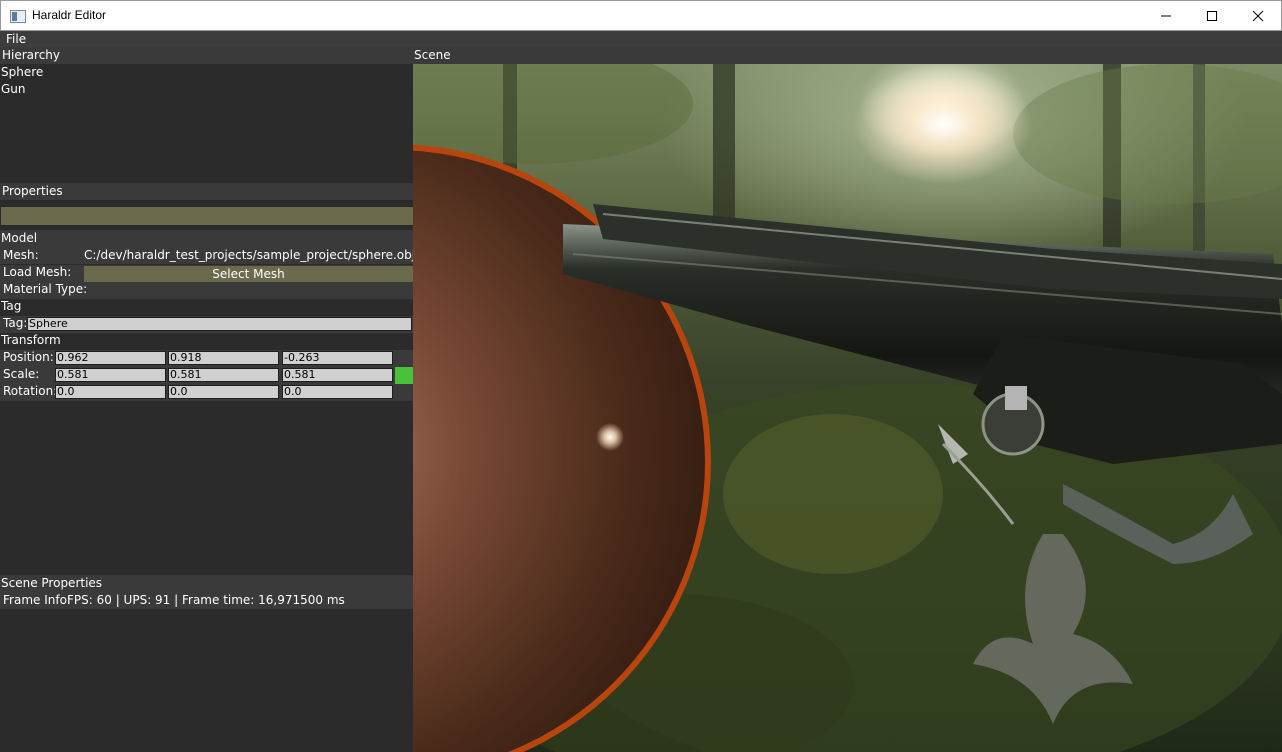 The image size is (1282, 752). Describe the element at coordinates (248, 274) in the screenshot. I see `select-mesh-button: Select Mesh` at that location.